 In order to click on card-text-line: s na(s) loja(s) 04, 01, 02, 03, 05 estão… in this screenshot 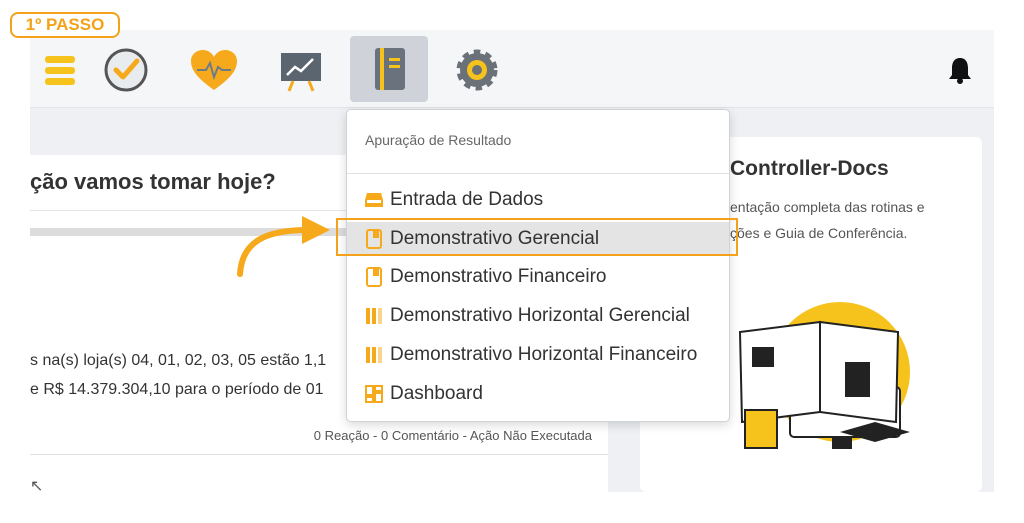, I will do `click(178, 360)`.